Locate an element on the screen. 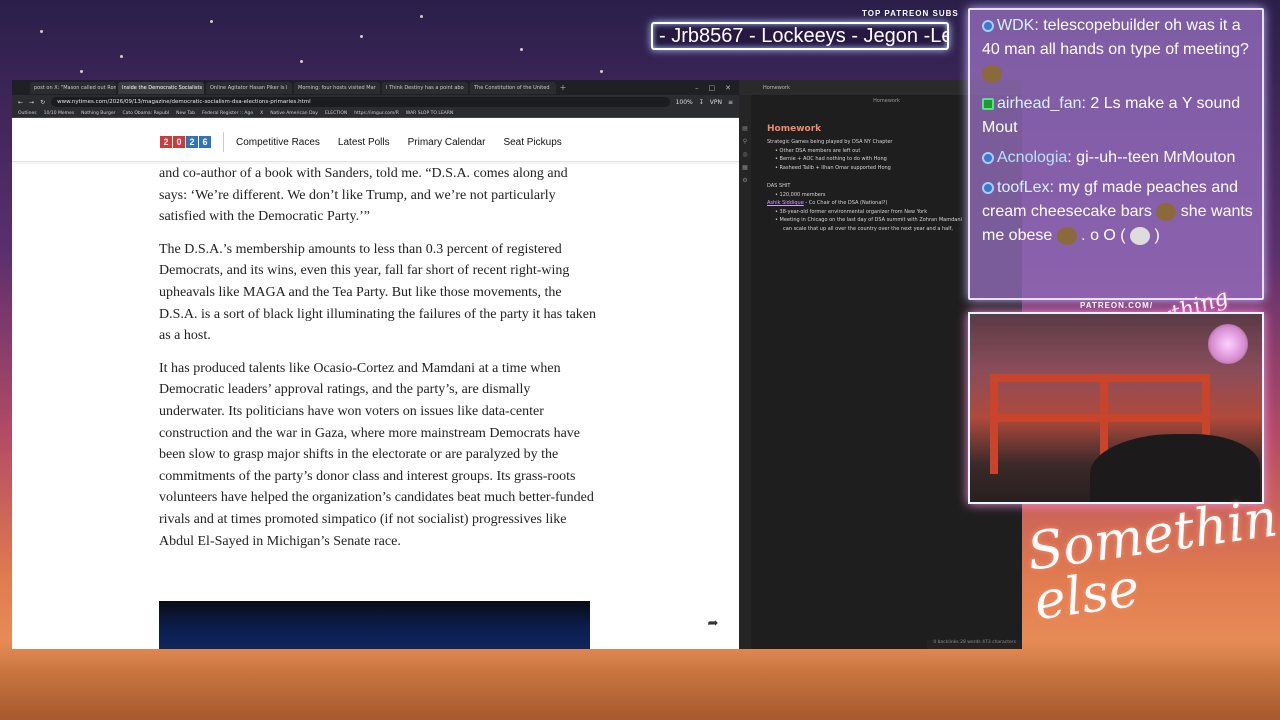 The image size is (1280, 720). election-2026-logo: 2 0 2 6 is located at coordinates (185, 142).